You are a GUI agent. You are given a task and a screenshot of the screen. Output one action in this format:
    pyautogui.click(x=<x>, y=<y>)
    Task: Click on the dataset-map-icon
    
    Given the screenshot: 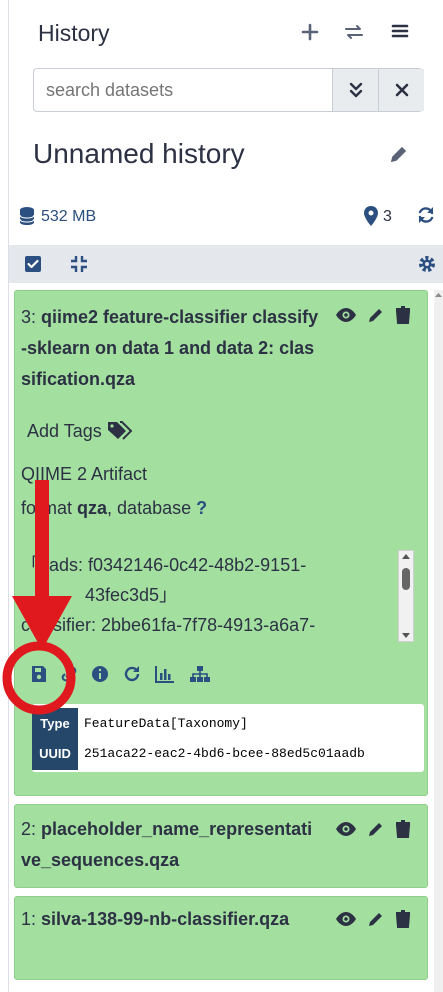 What is the action you would take?
    pyautogui.click(x=200, y=677)
    